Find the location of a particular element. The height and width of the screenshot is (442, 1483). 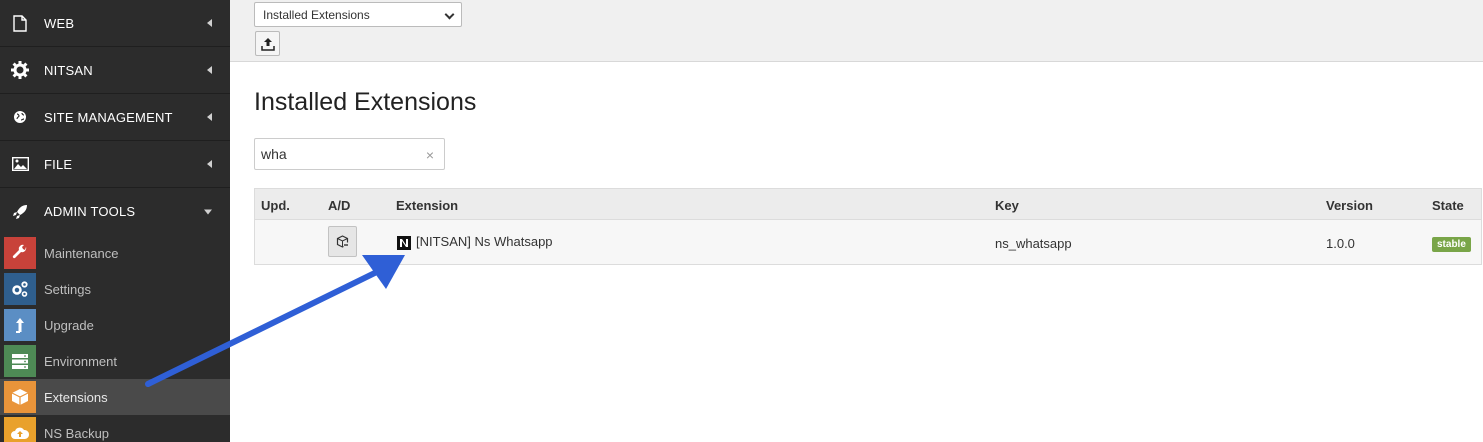

deactivate-extension-button is located at coordinates (342, 241).